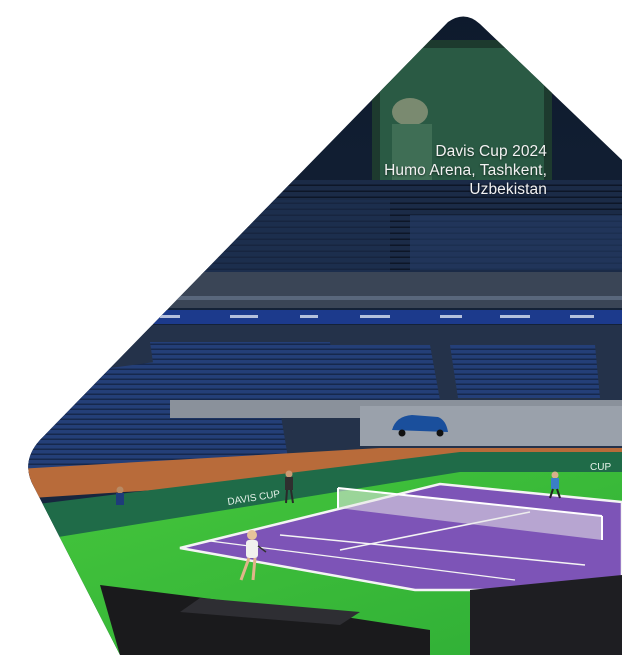 This screenshot has height=655, width=622. I want to click on caption-line-2: Humo Arena, Tashkent,, so click(465, 170).